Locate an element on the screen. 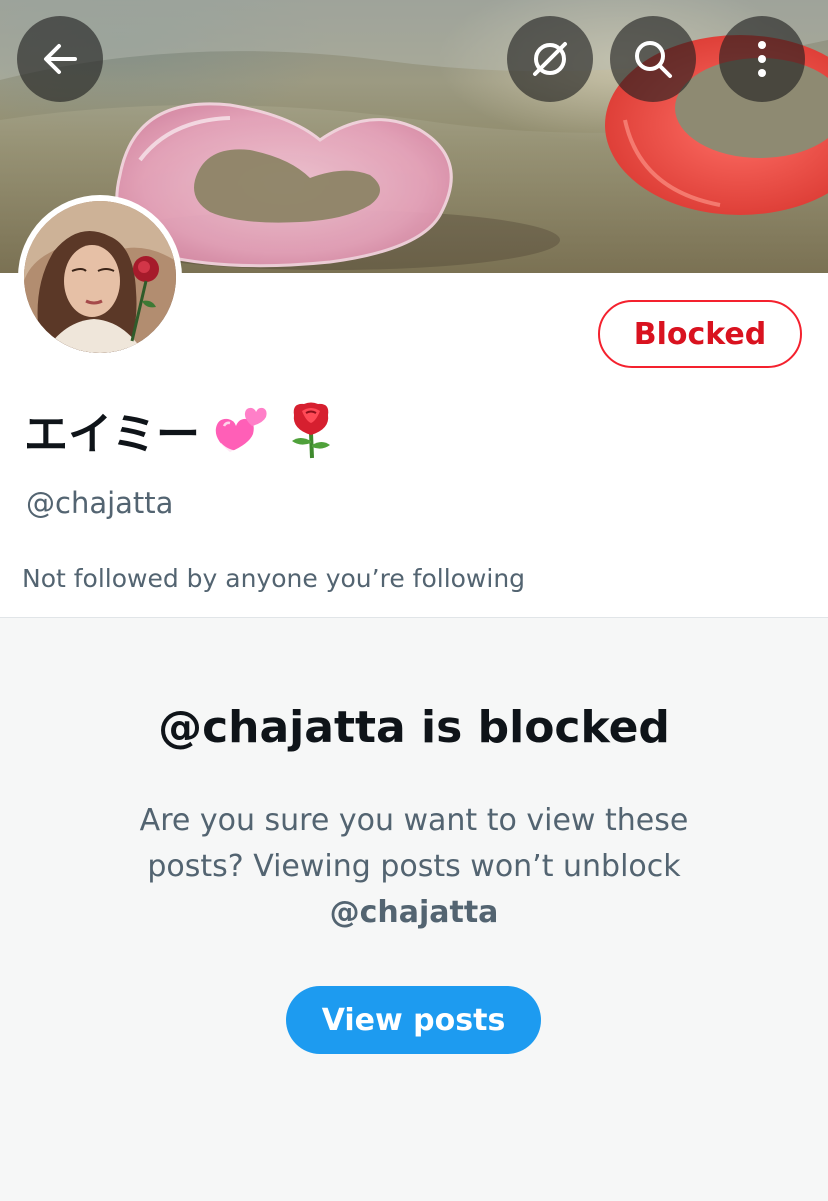 The width and height of the screenshot is (828, 1201). grok-icon is located at coordinates (550, 59).